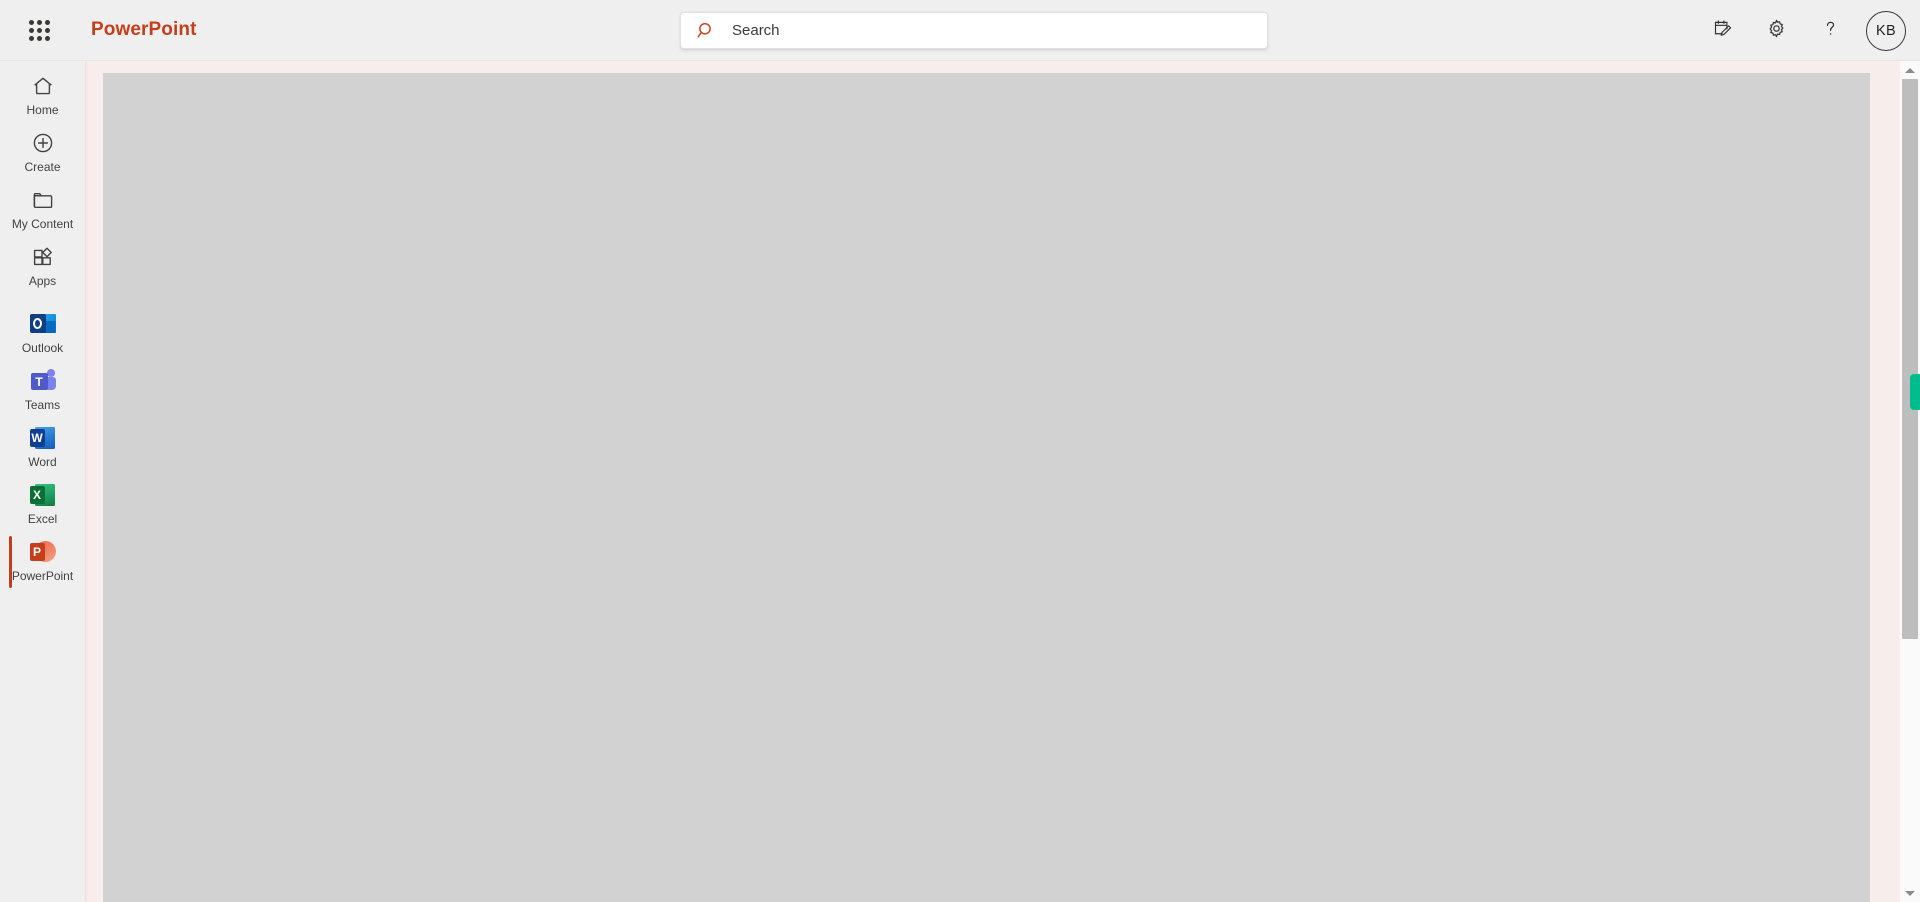  I want to click on sidebar-item-excel: X Excel, so click(42, 504).